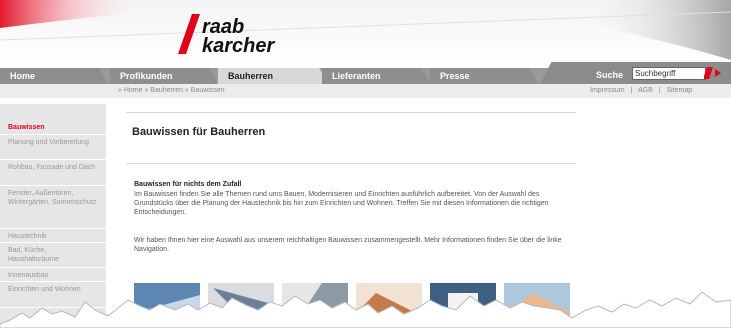  What do you see at coordinates (273, 76) in the screenshot?
I see `tab-bauherren: Bauherren` at bounding box center [273, 76].